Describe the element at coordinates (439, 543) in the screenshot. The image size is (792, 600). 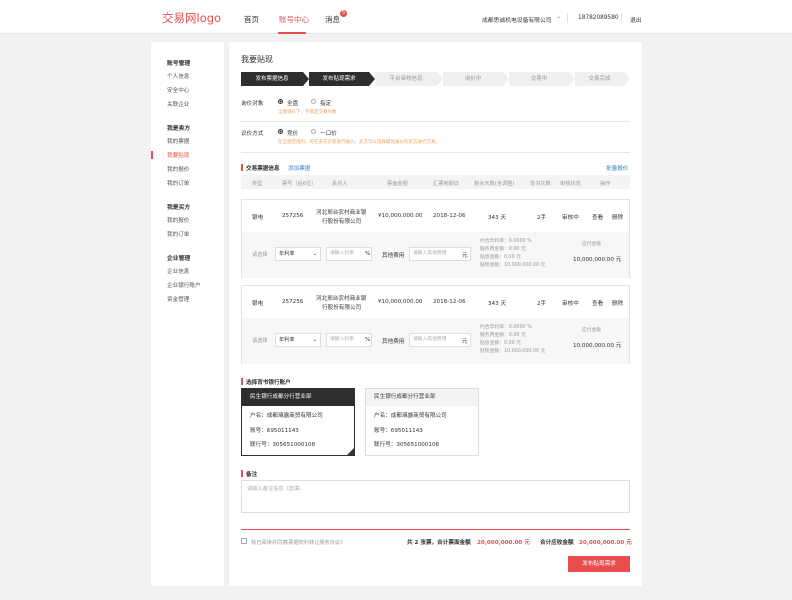
I see `total-count-label: 共 2 张票，合计票面金额` at that location.